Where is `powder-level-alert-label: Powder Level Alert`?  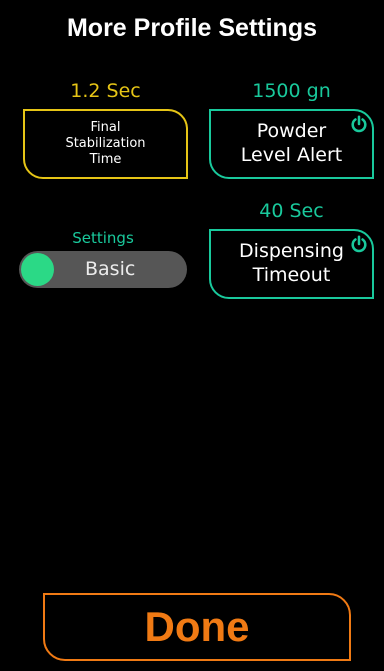 powder-level-alert-label: Powder Level Alert is located at coordinates (291, 143).